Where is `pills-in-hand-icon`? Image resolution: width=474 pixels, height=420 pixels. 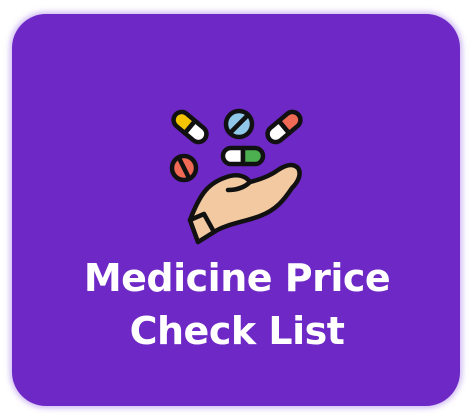 pills-in-hand-icon is located at coordinates (236, 176).